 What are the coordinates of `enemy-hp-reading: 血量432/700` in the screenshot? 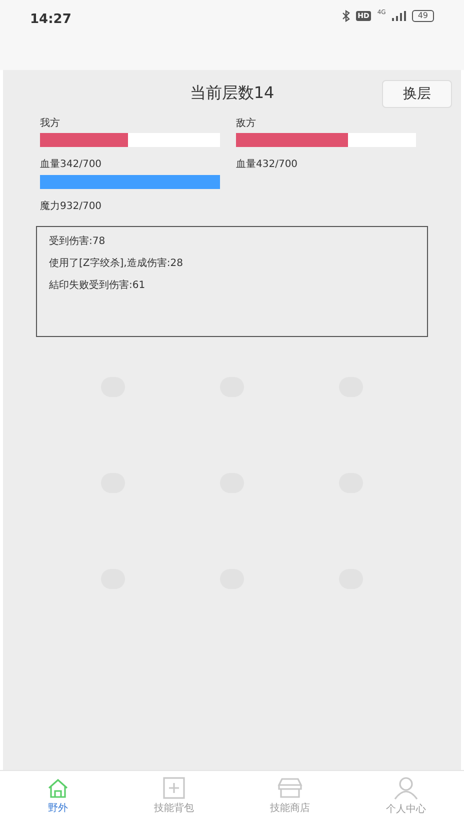 It's located at (267, 165).